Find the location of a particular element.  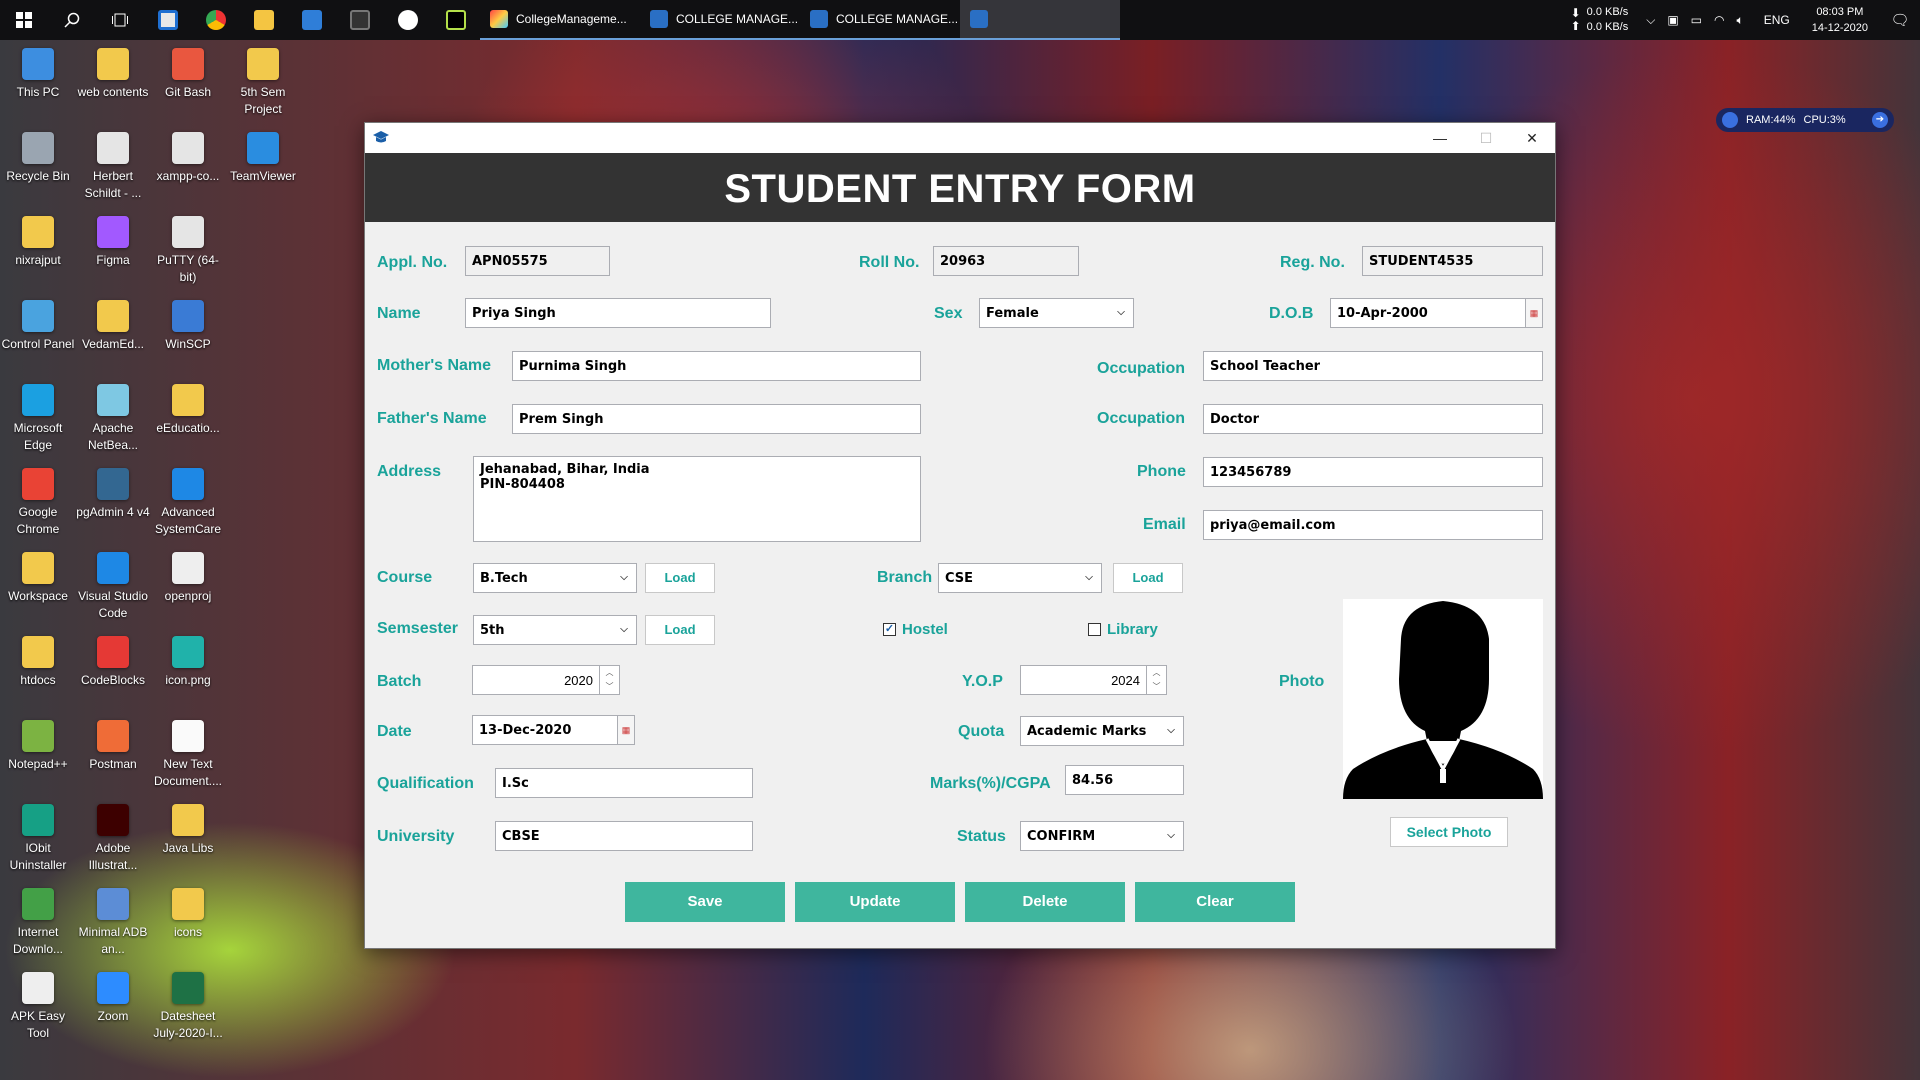

app-circle-icon is located at coordinates (408, 20).